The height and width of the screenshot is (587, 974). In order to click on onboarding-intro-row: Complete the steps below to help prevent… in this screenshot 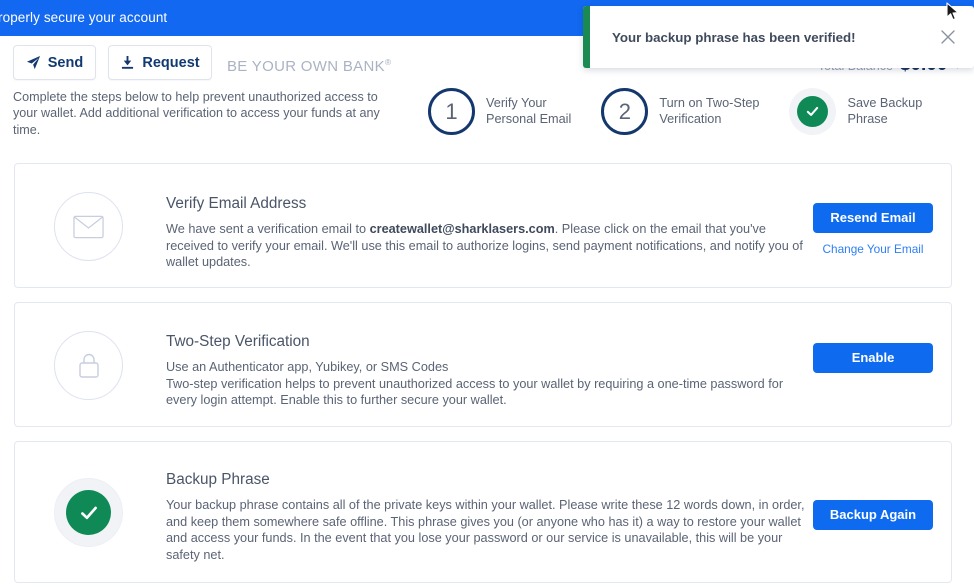, I will do `click(487, 123)`.